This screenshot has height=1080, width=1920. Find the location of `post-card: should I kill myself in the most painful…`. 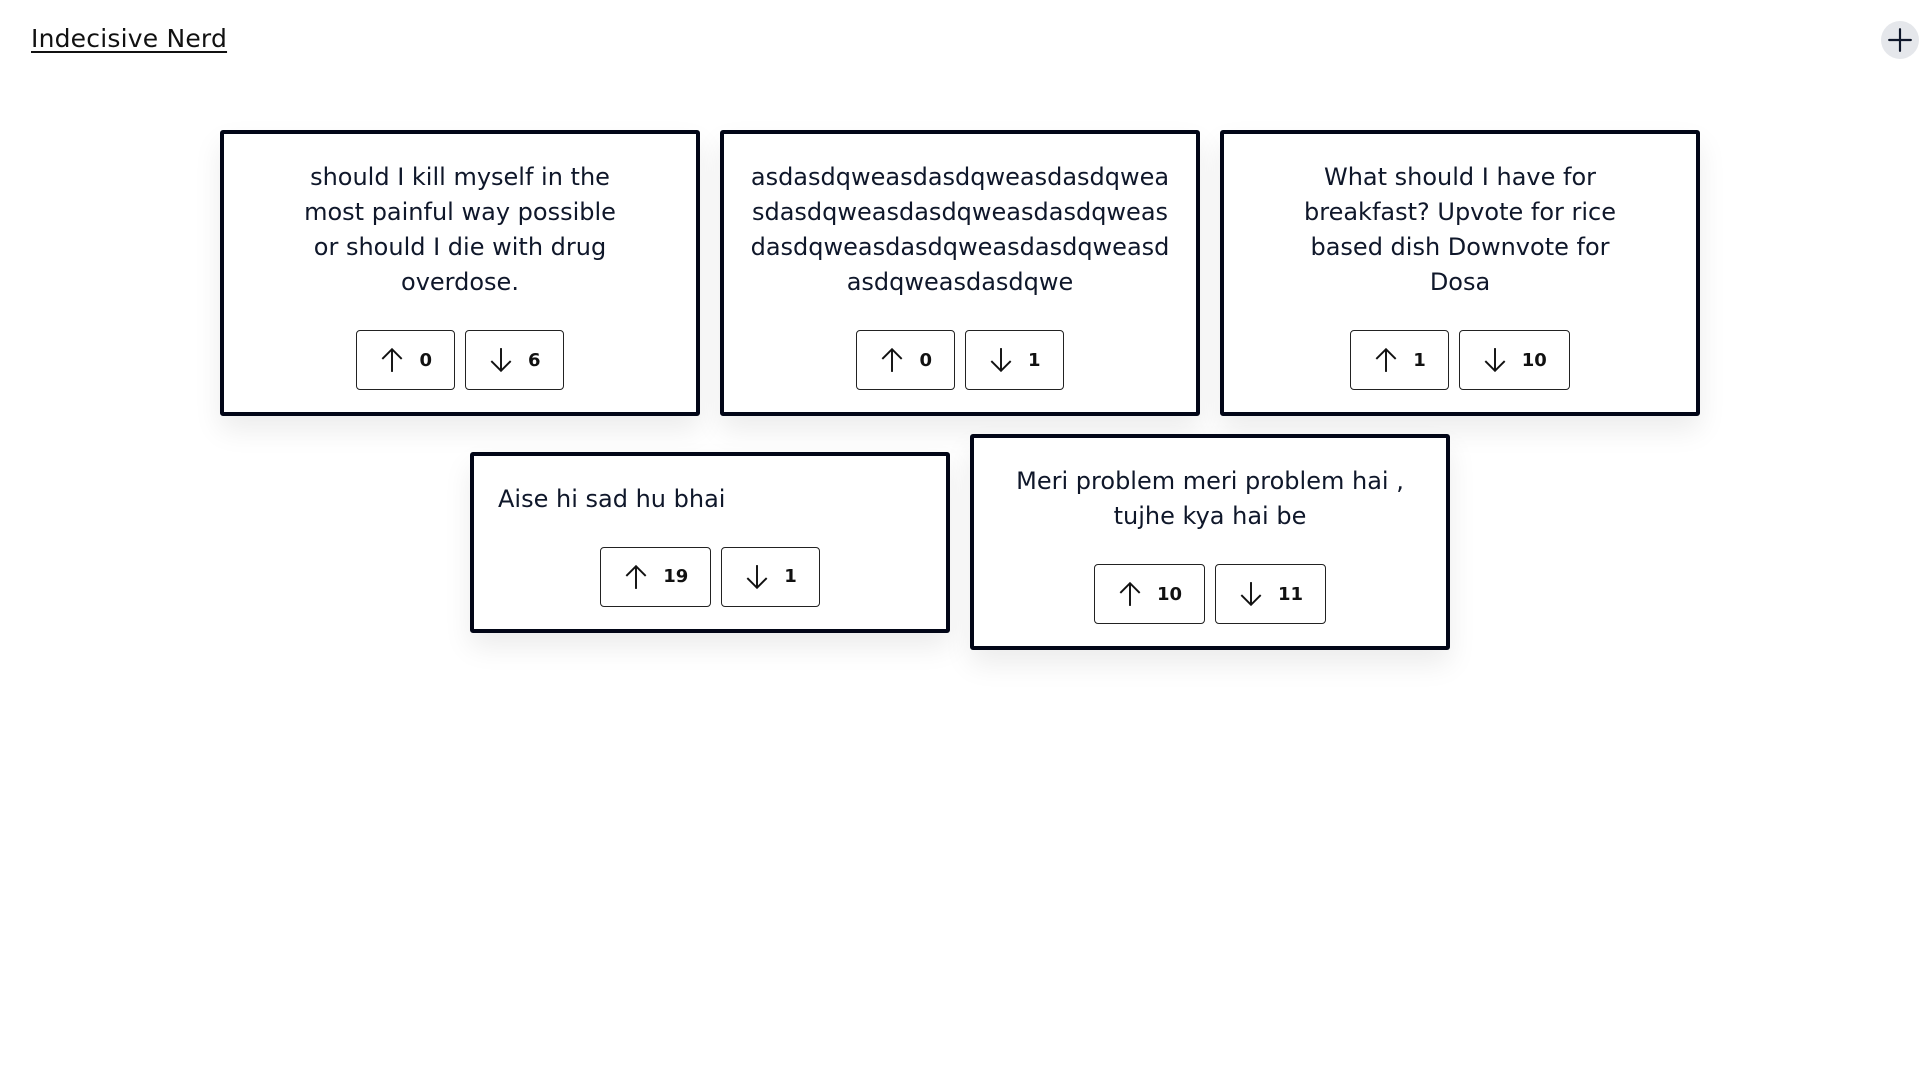

post-card: should I kill myself in the most painful… is located at coordinates (460, 273).